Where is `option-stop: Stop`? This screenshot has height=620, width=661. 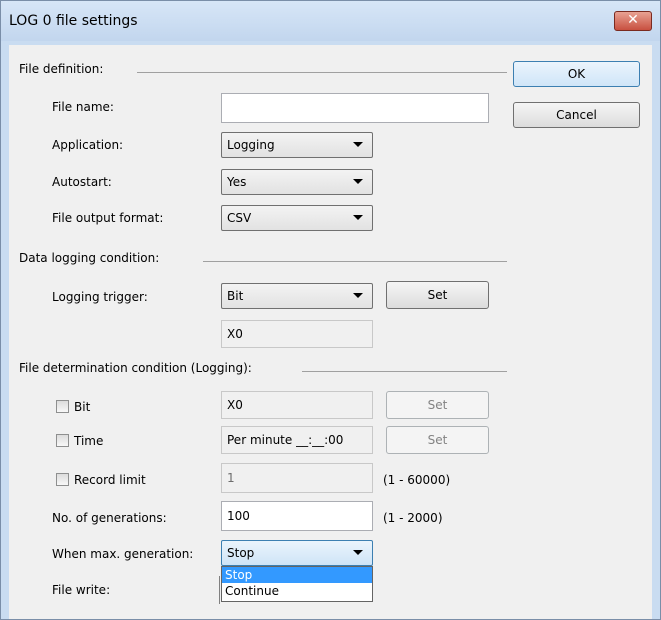
option-stop: Stop is located at coordinates (297, 575).